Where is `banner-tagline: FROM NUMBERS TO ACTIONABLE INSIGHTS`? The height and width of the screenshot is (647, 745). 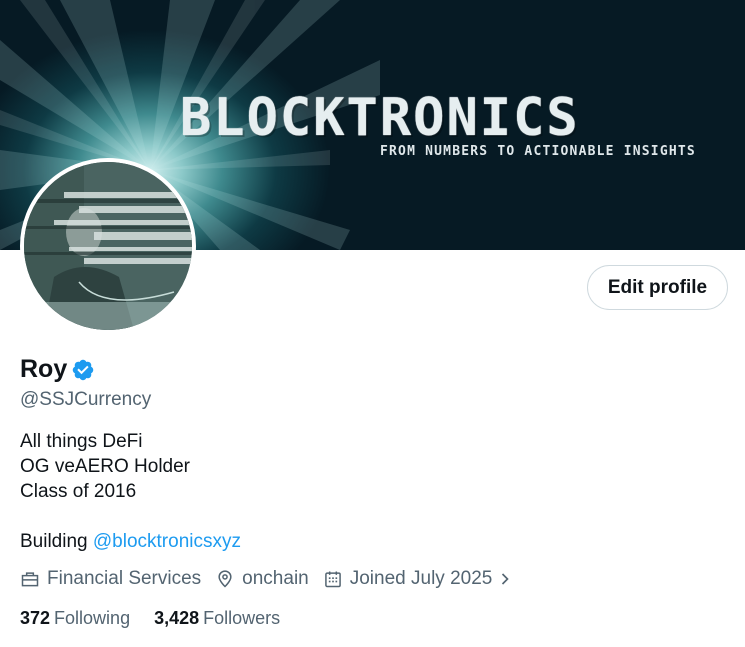 banner-tagline: FROM NUMBERS TO ACTIONABLE INSIGHTS is located at coordinates (538, 151).